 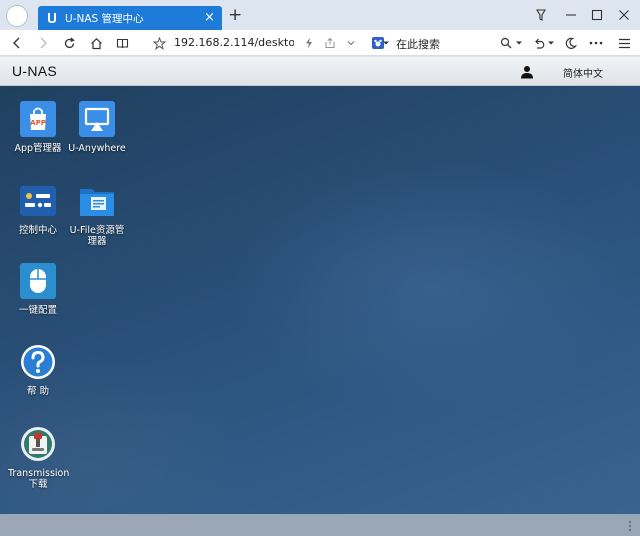 What do you see at coordinates (527, 72) in the screenshot?
I see `user-icon` at bounding box center [527, 72].